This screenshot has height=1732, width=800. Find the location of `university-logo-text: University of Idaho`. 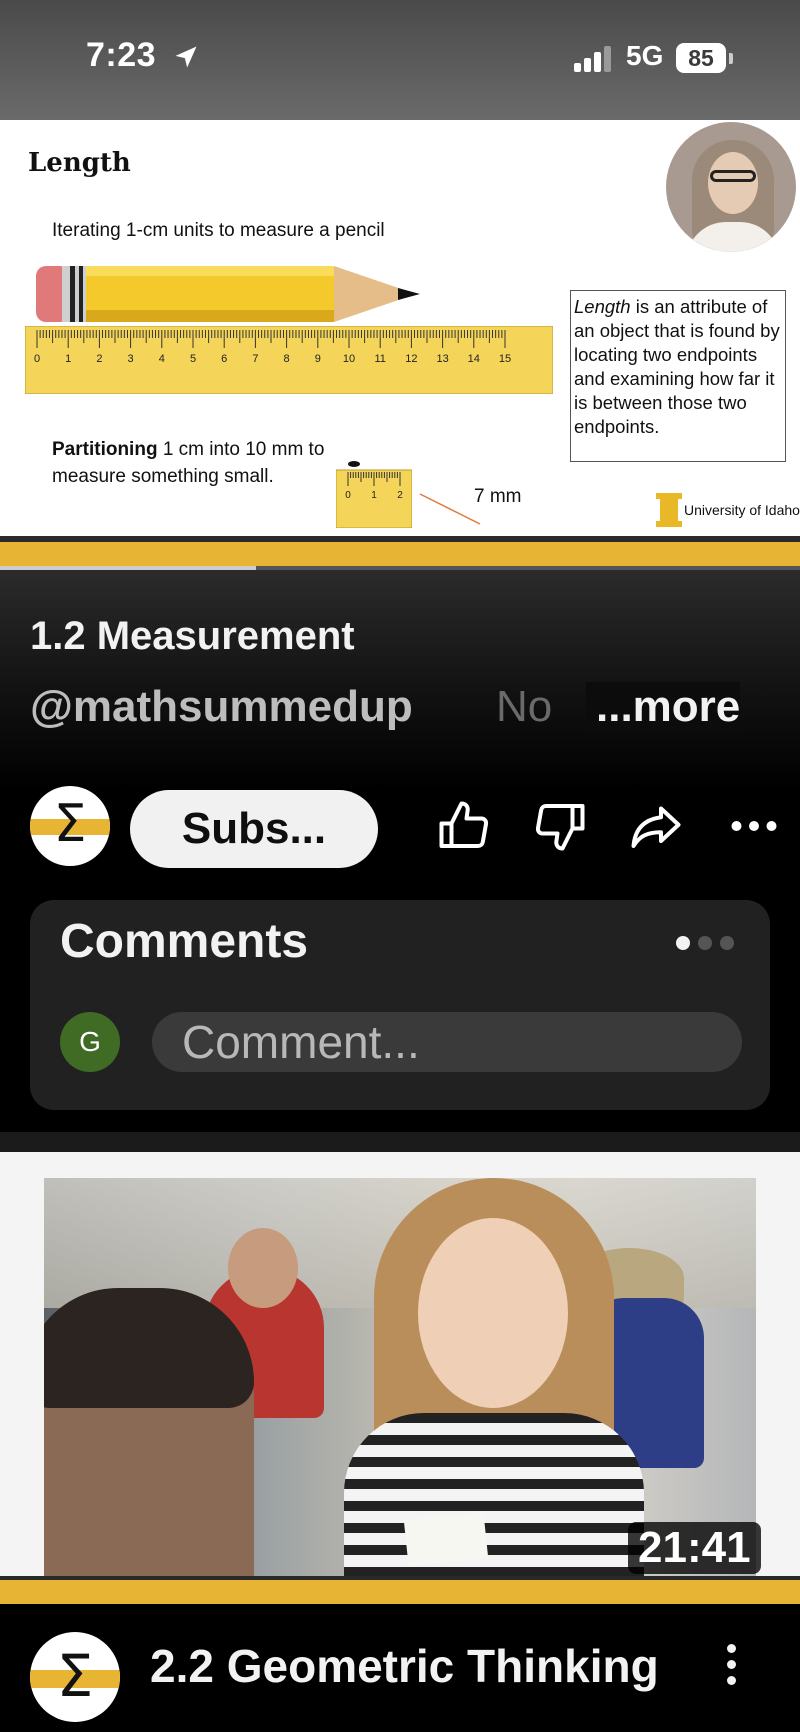

university-logo-text: University of Idaho is located at coordinates (742, 510).